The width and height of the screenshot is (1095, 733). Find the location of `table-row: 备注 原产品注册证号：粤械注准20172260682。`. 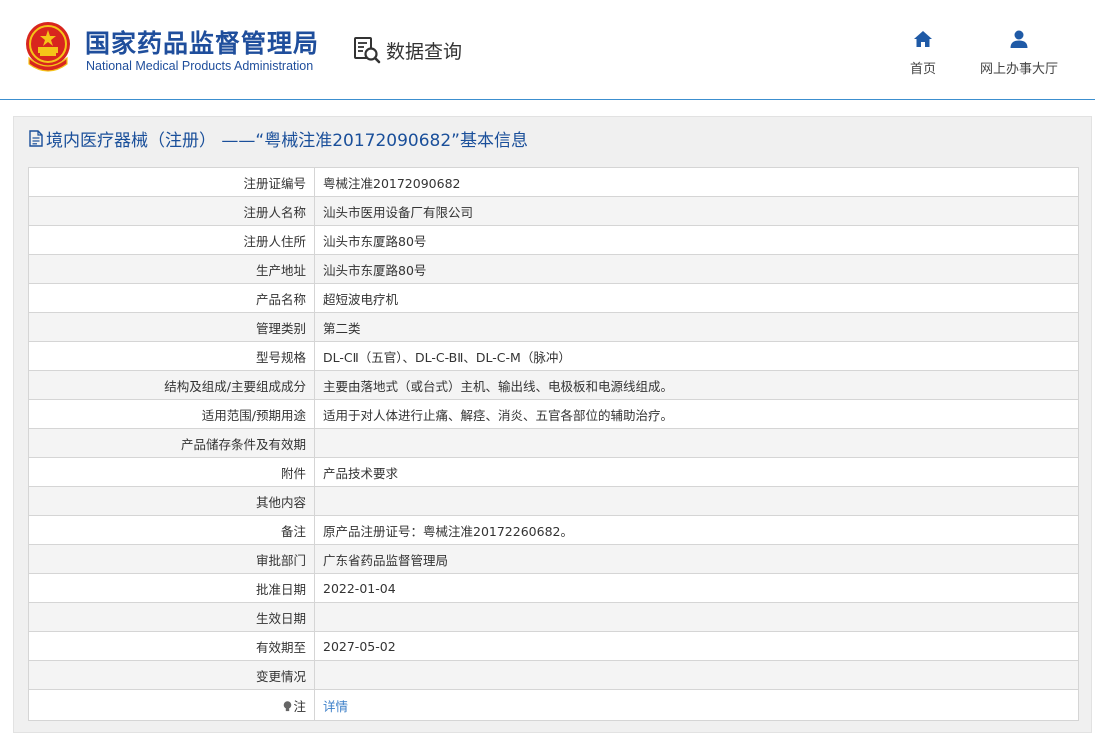

table-row: 备注 原产品注册证号：粤械注准20172260682。 is located at coordinates (553, 530).